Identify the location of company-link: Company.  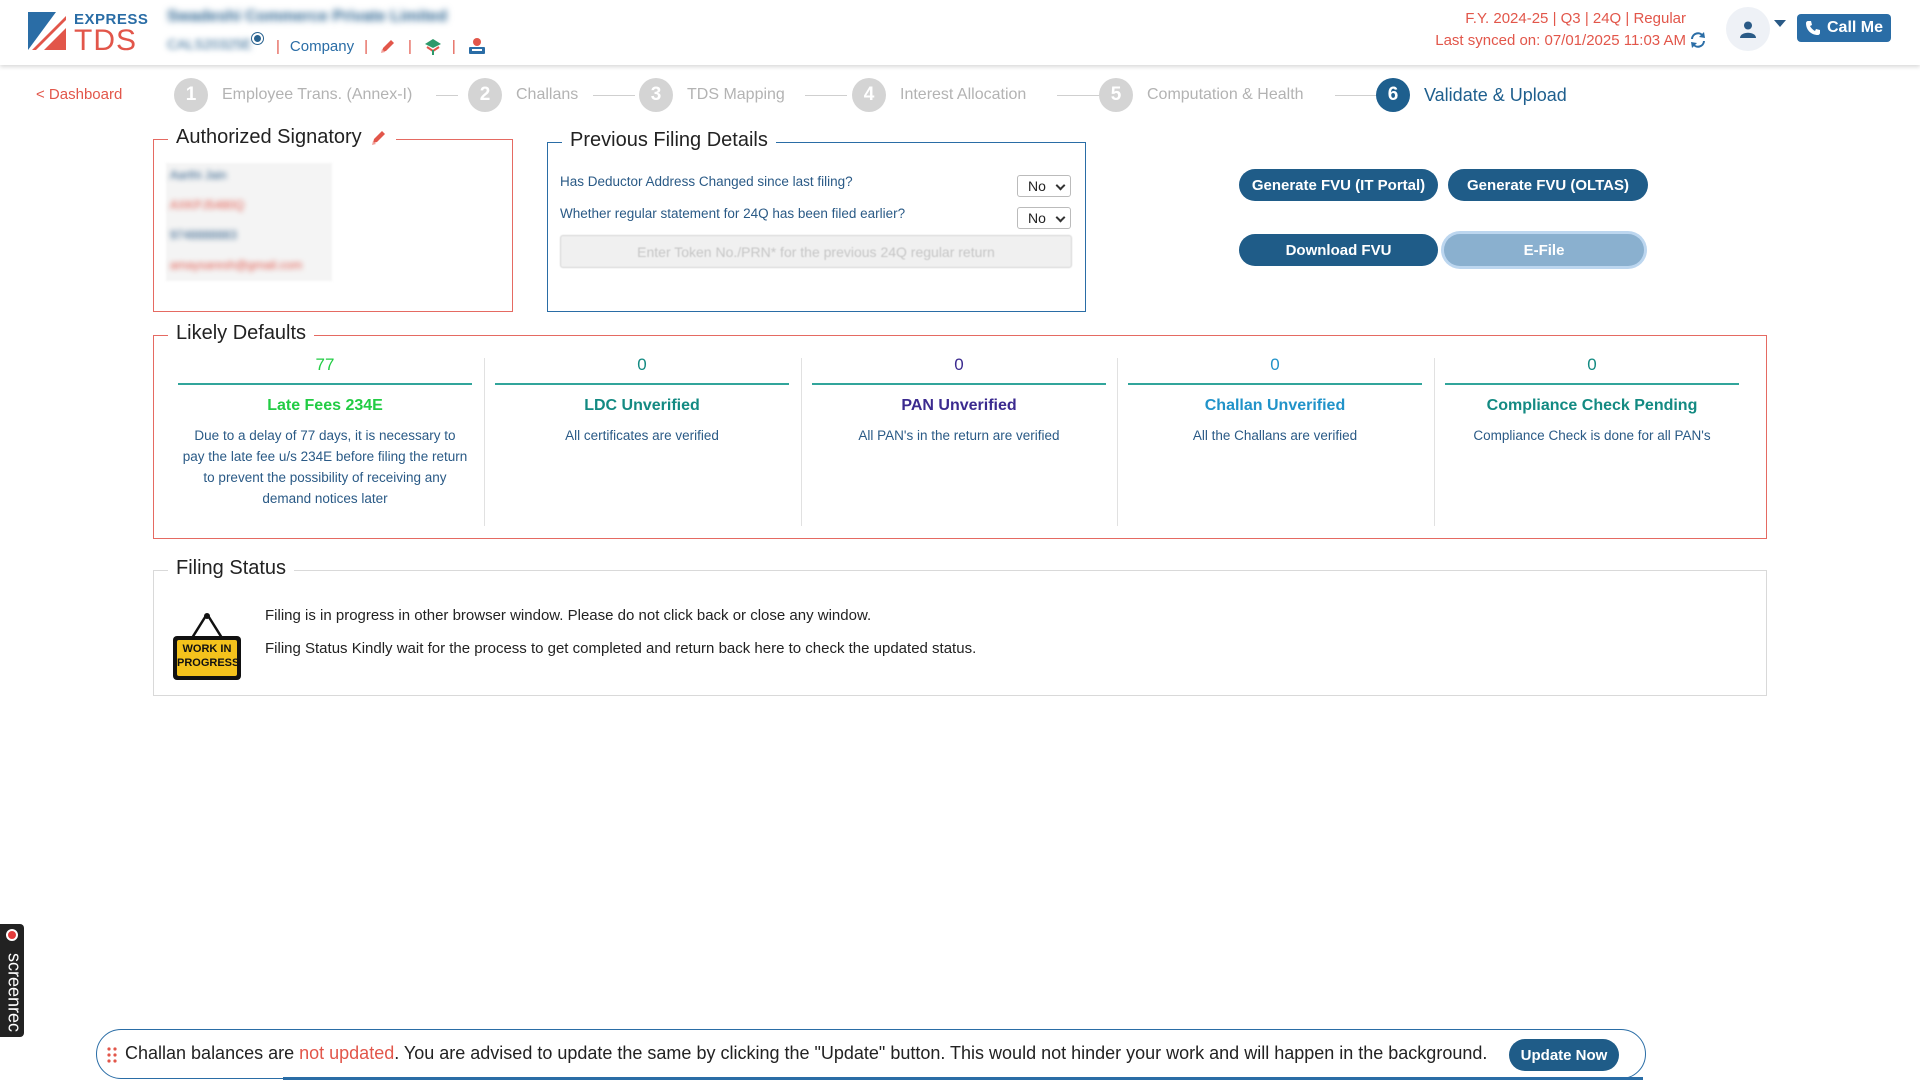
(322, 46).